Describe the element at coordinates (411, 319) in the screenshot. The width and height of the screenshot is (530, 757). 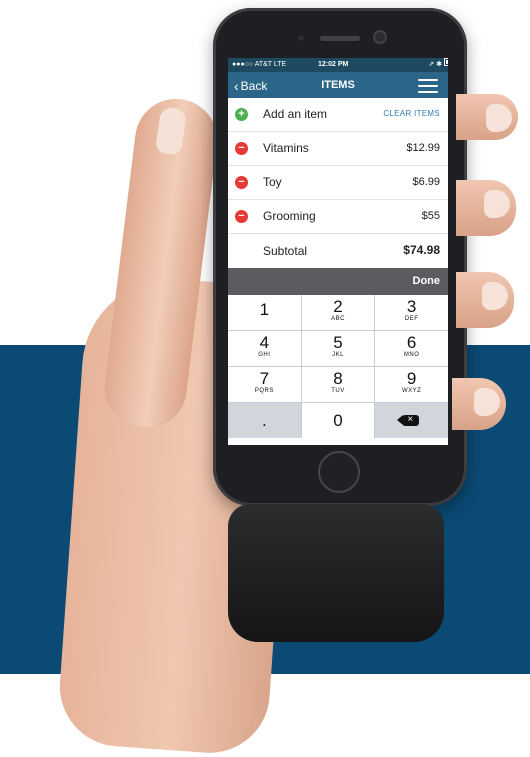
I see `key-letters: DEF` at that location.